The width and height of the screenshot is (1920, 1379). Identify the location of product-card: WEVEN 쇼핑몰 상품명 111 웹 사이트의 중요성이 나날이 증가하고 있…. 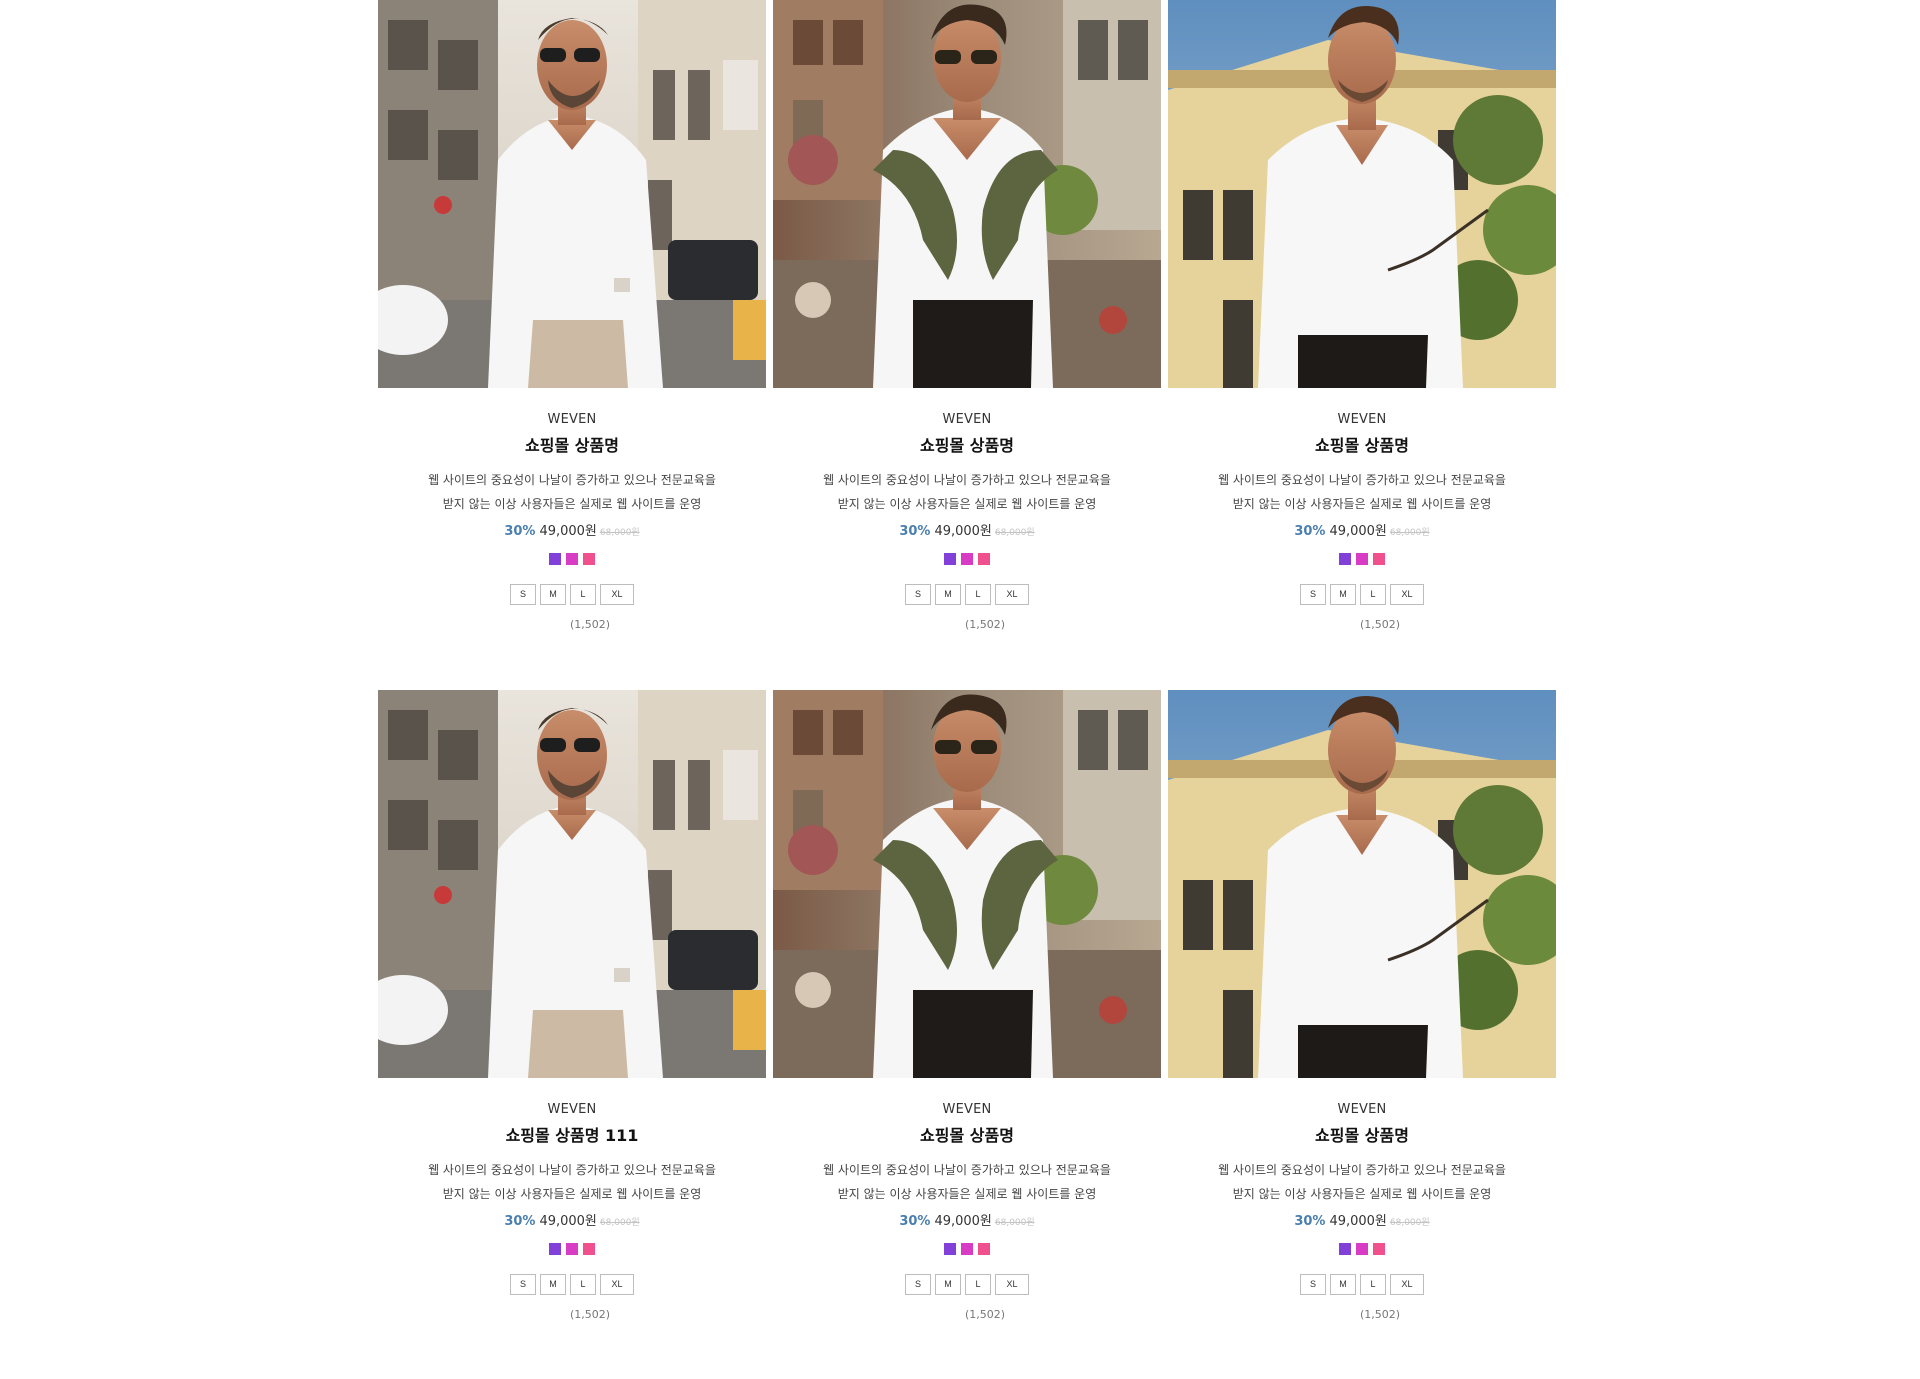
(572, 1034).